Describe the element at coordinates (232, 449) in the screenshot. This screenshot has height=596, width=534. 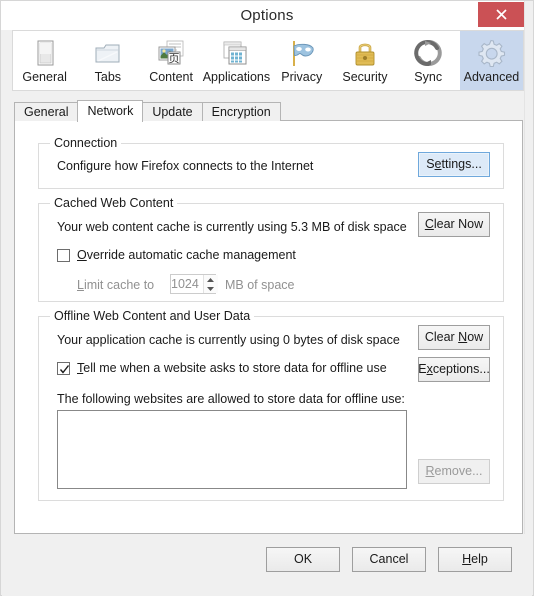
I see `offline-websites-listbox` at that location.